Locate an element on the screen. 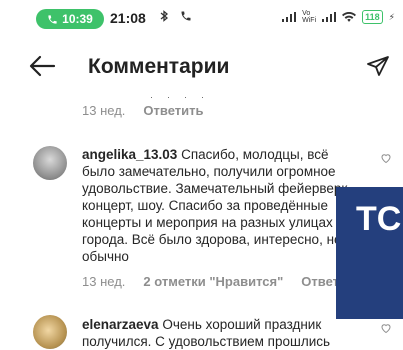 Image resolution: width=403 pixels, height=350 pixels. comment-meta: 13 нед. 2 отметки "Нравится" Ответ is located at coordinates (210, 281).